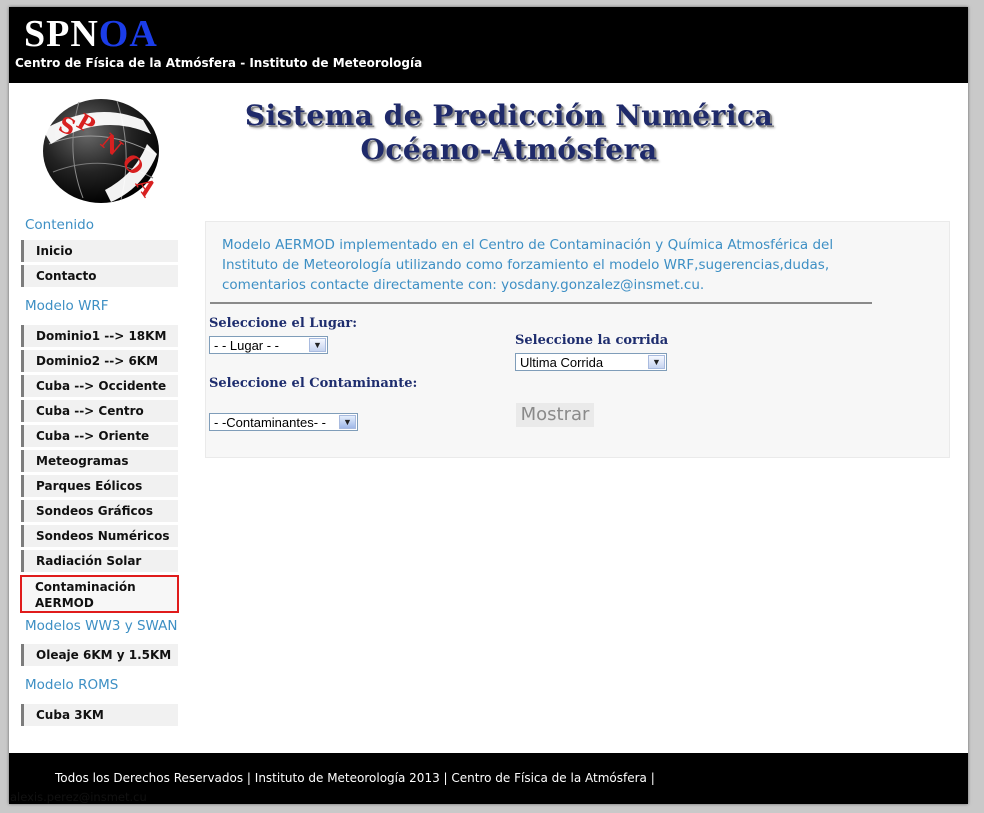  What do you see at coordinates (562, 362) in the screenshot?
I see `corrida-select-value: Ultima Corrida` at bounding box center [562, 362].